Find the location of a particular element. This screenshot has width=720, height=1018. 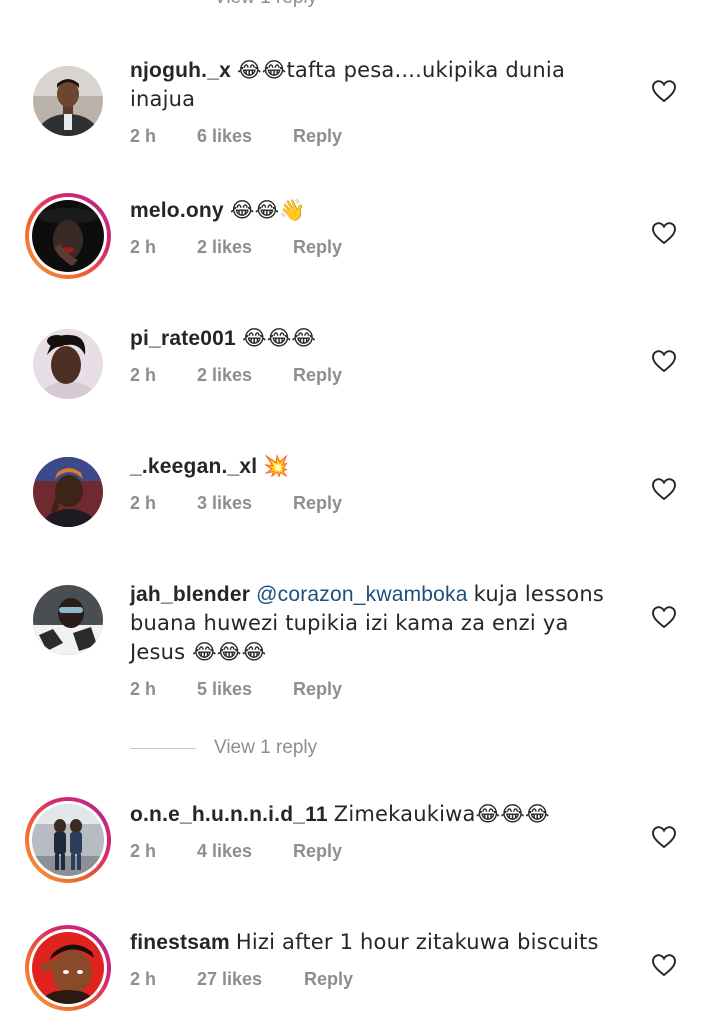

comment-body: Hizi after 1 hour zitakuwa biscuits is located at coordinates (417, 942).